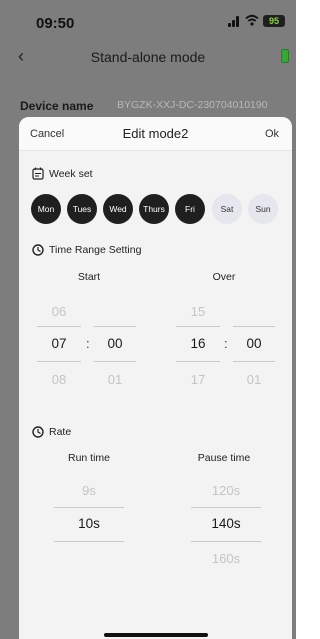 Image resolution: width=320 pixels, height=639 pixels. What do you see at coordinates (60, 432) in the screenshot?
I see `rate-label: Rate` at bounding box center [60, 432].